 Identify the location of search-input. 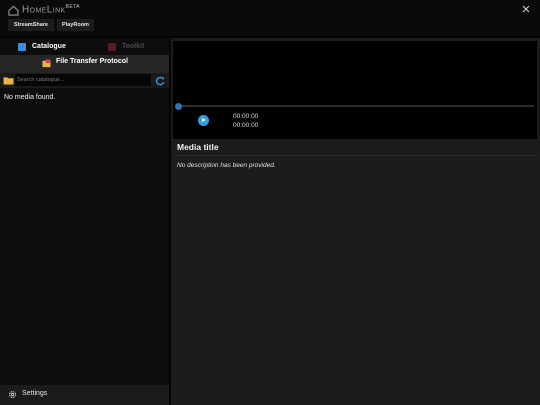
(83, 80).